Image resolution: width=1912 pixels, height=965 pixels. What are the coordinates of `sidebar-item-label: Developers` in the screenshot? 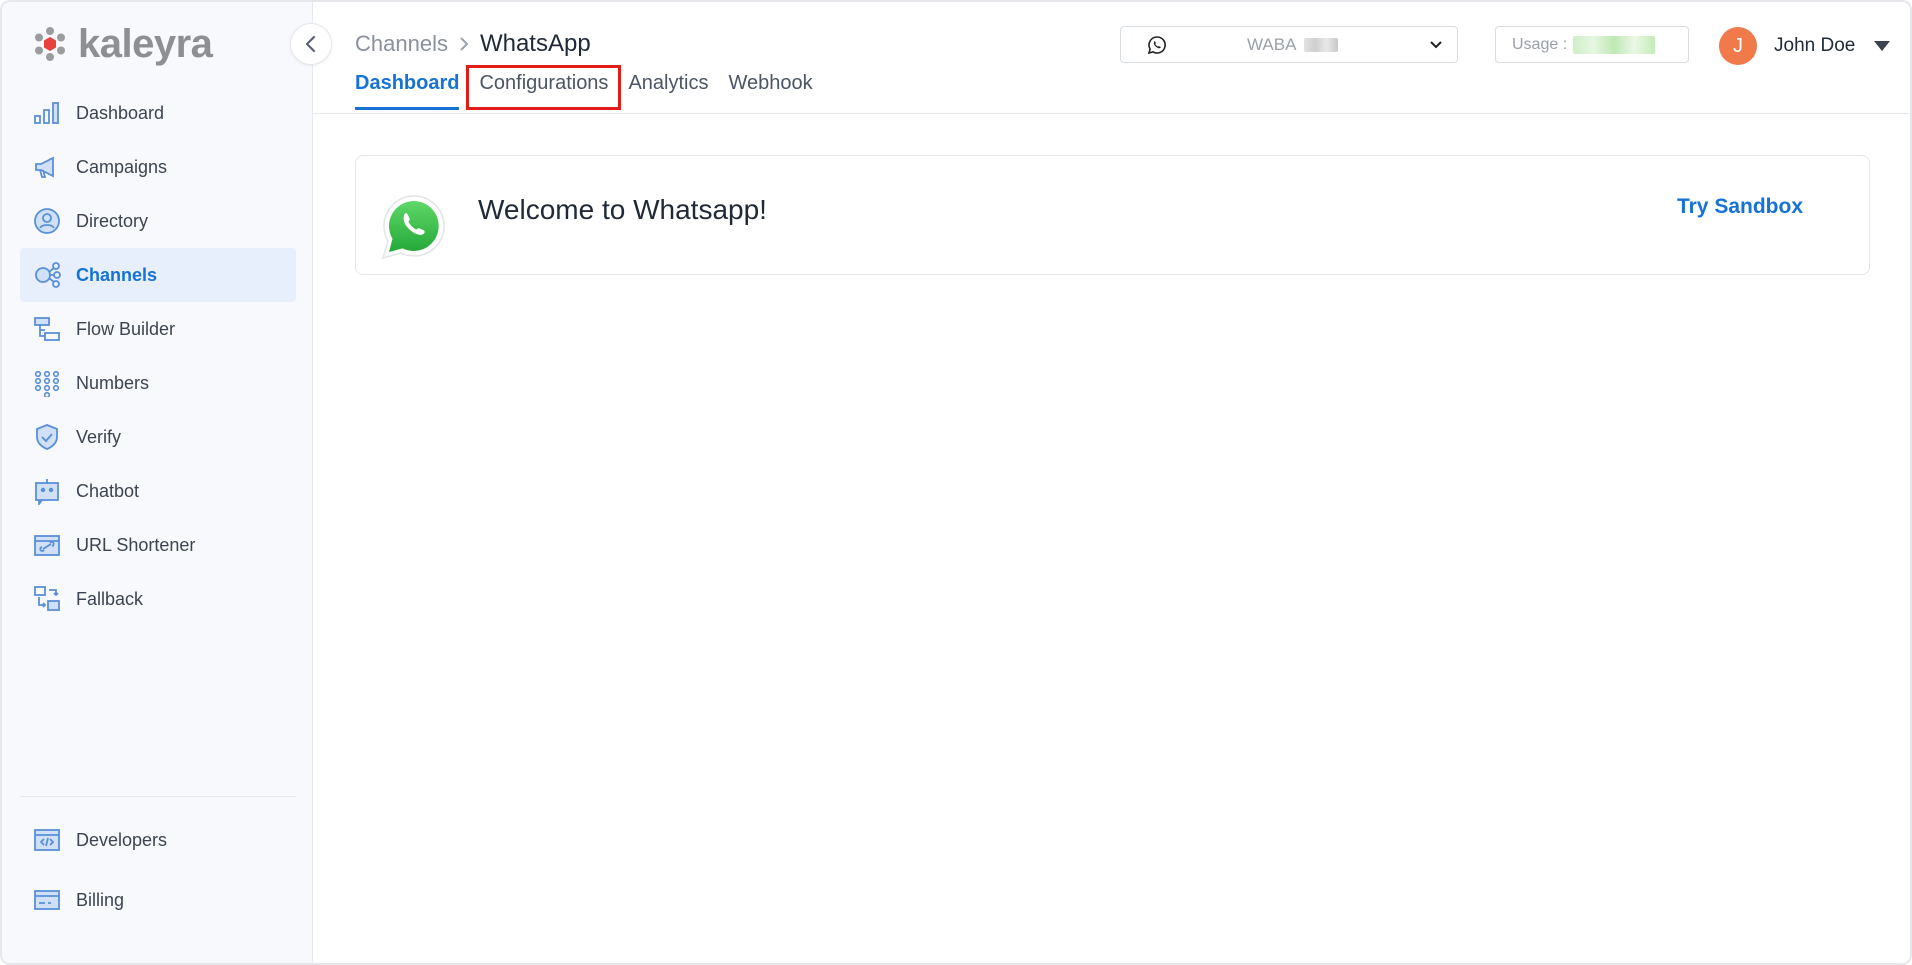 It's located at (122, 839).